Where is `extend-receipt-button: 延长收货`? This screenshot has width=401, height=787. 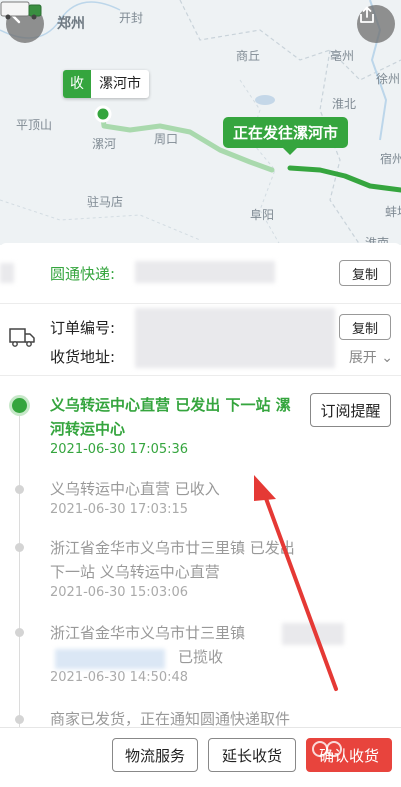 extend-receipt-button: 延长收货 is located at coordinates (252, 755).